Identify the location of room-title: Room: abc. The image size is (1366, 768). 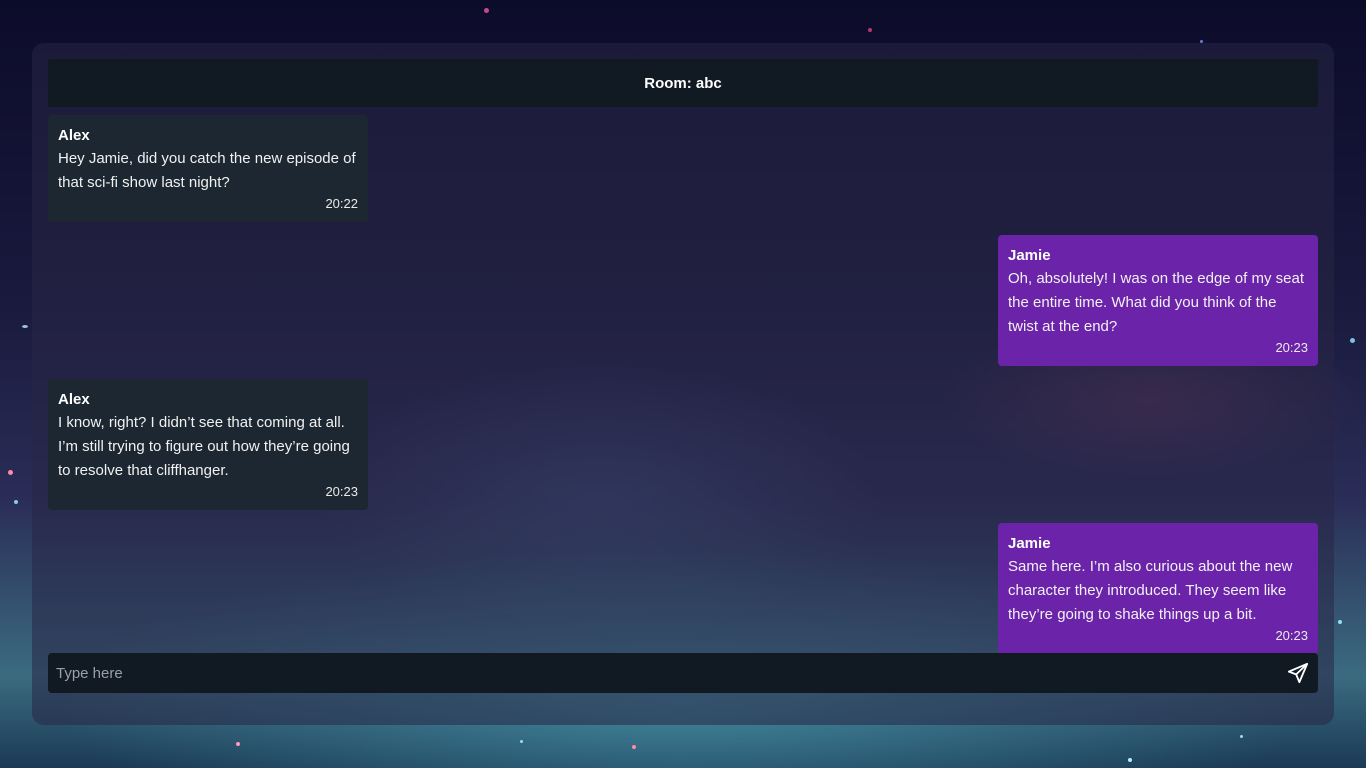
(683, 83).